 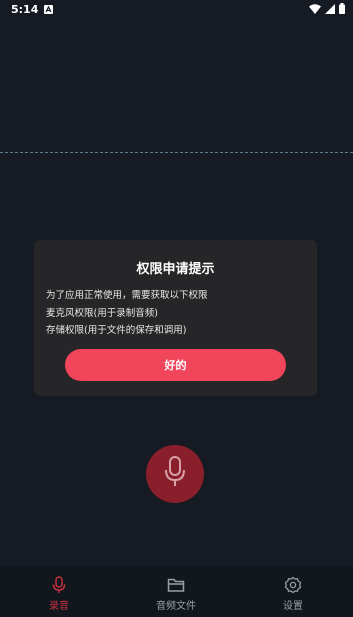 I want to click on nav-item-audio-files: 音频文件, so click(x=176, y=591).